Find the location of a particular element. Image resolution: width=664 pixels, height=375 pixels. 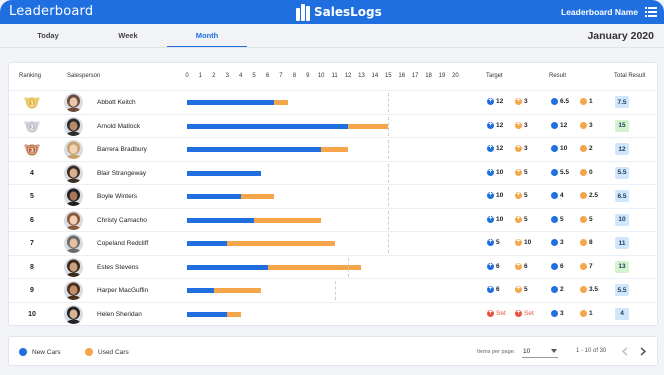

result-new-value: 6.5 is located at coordinates (565, 101).